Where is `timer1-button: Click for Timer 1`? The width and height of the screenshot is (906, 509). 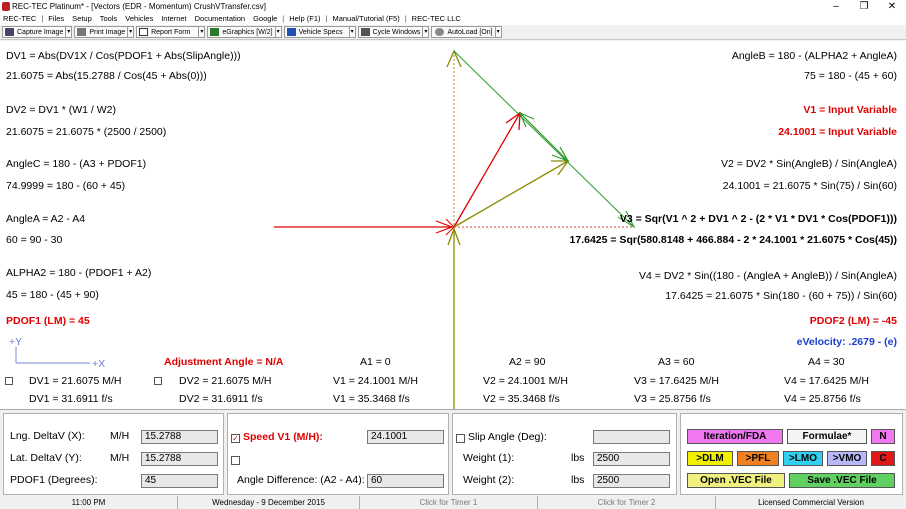
timer1-button: Click for Timer 1 is located at coordinates (449, 502).